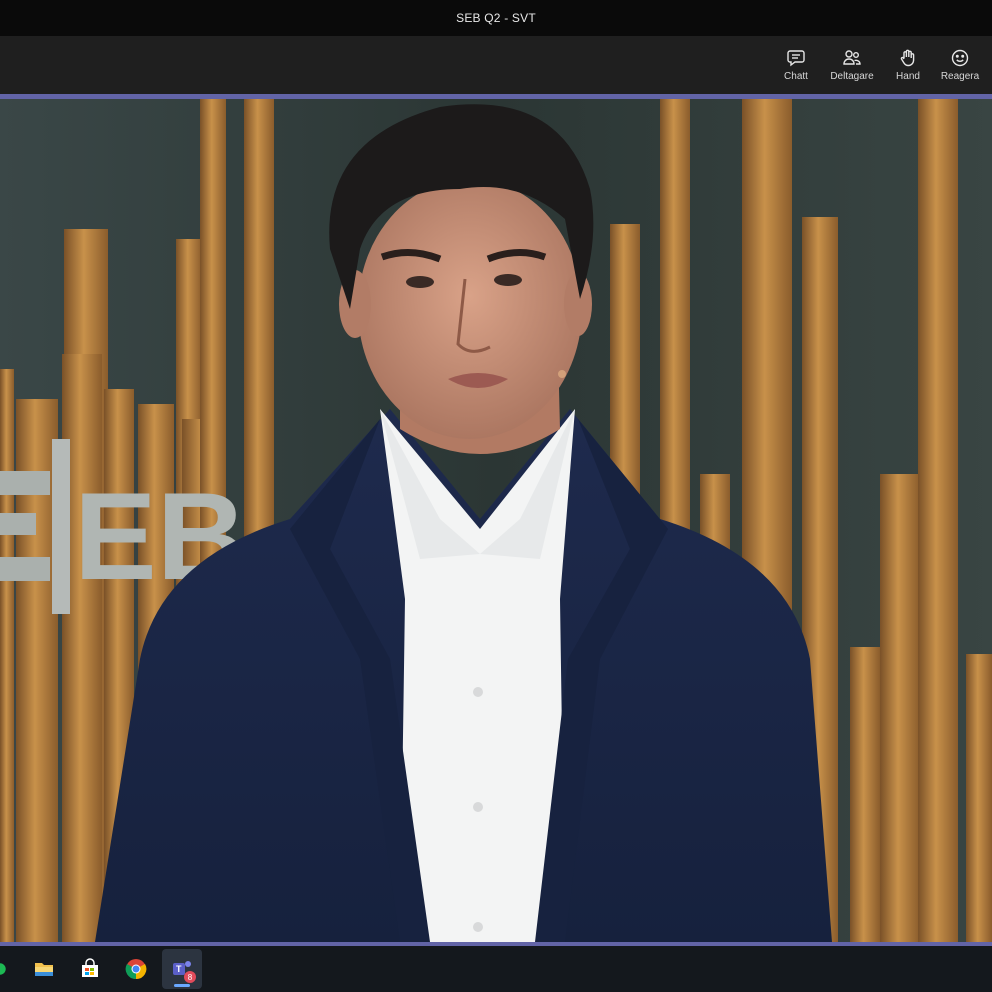  I want to click on file-explorer-icon, so click(44, 969).